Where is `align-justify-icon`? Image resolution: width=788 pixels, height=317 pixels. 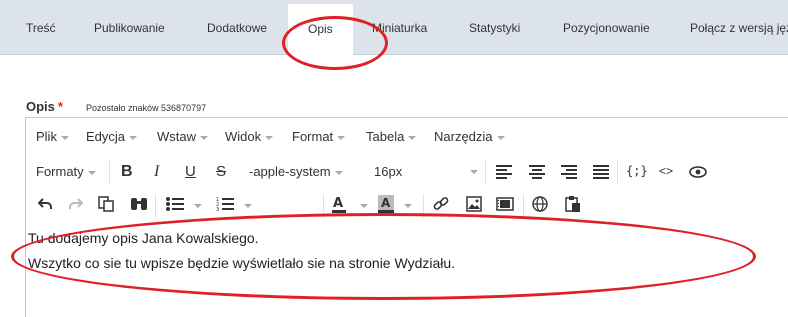 align-justify-icon is located at coordinates (601, 172).